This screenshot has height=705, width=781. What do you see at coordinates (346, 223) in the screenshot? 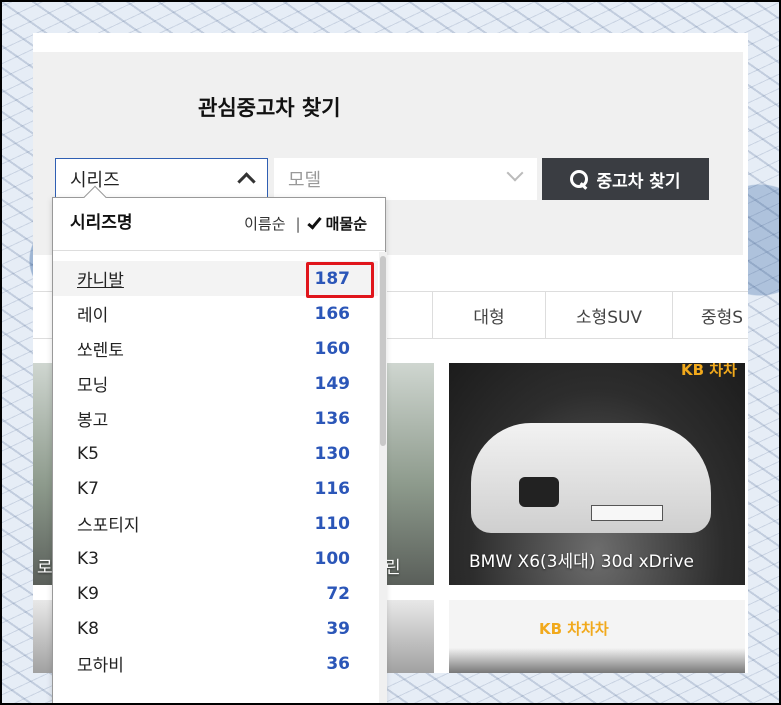
I see `sort-by-stock: 매물순` at bounding box center [346, 223].